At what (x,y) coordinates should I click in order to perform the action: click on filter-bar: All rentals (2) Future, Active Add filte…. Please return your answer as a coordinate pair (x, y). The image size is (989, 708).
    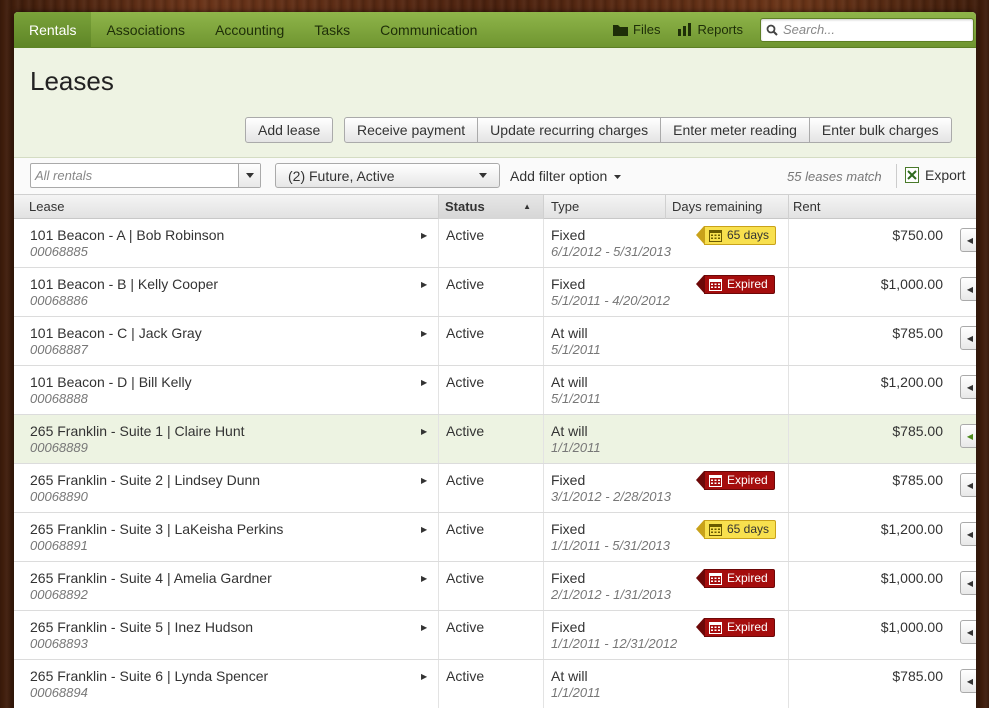
    Looking at the image, I should click on (495, 176).